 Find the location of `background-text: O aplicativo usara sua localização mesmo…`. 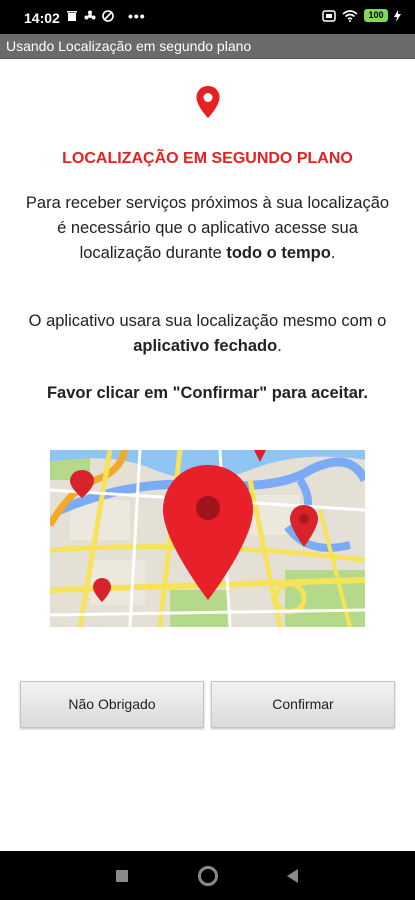

background-text: O aplicativo usara sua localização mesmo… is located at coordinates (207, 321).